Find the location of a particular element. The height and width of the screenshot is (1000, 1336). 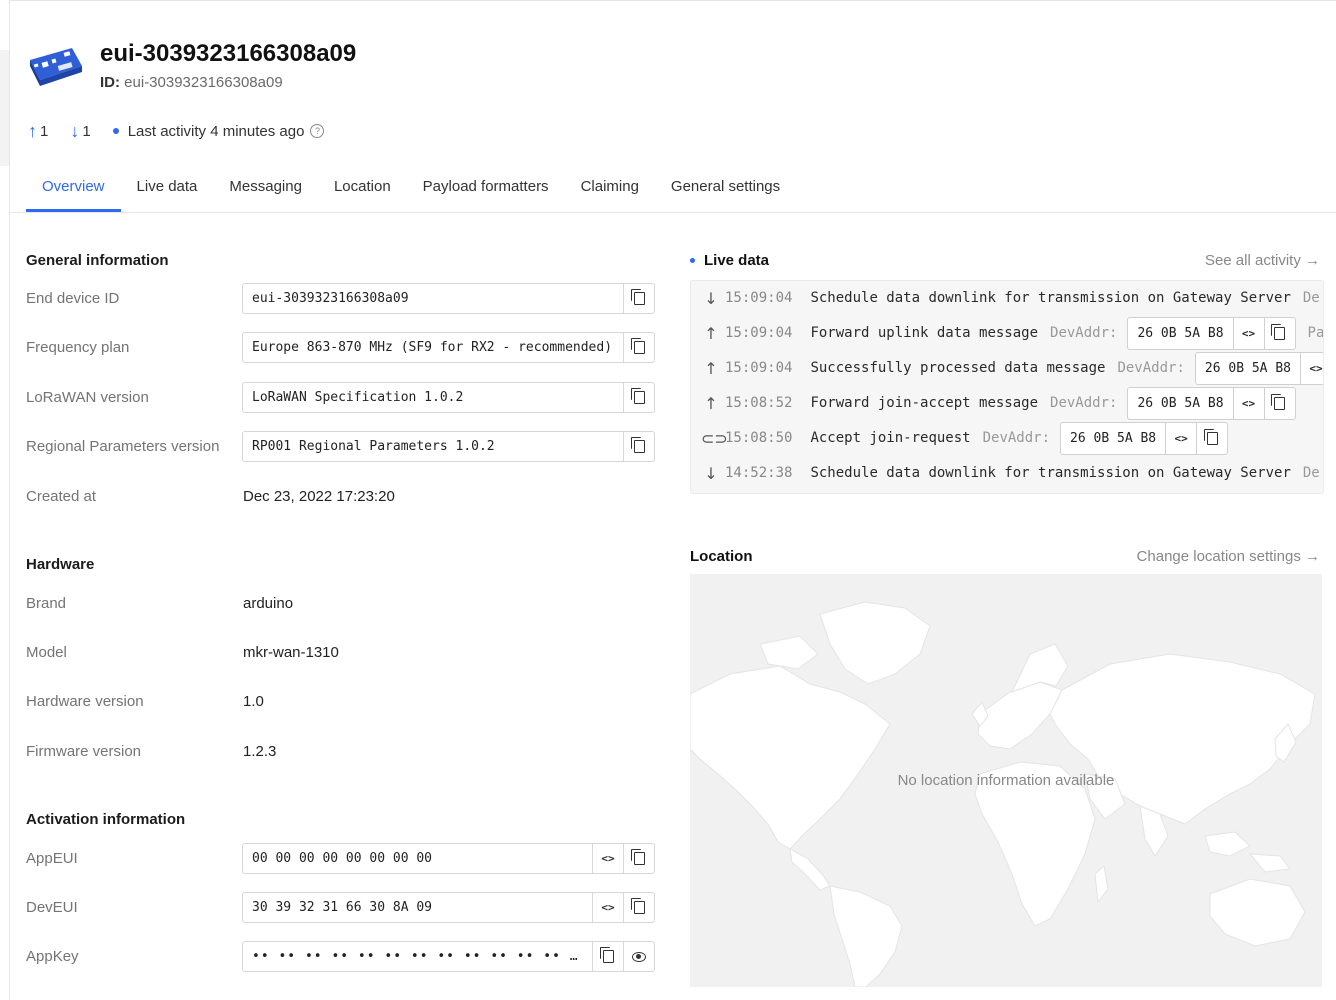

end-device-id-field: eui-3039323166308a09 is located at coordinates (448, 298).